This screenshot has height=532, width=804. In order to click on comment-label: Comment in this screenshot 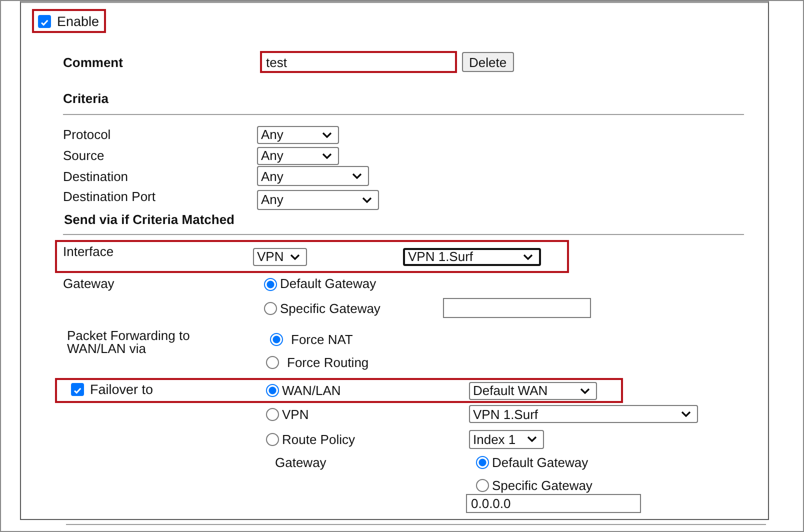, I will do `click(93, 62)`.